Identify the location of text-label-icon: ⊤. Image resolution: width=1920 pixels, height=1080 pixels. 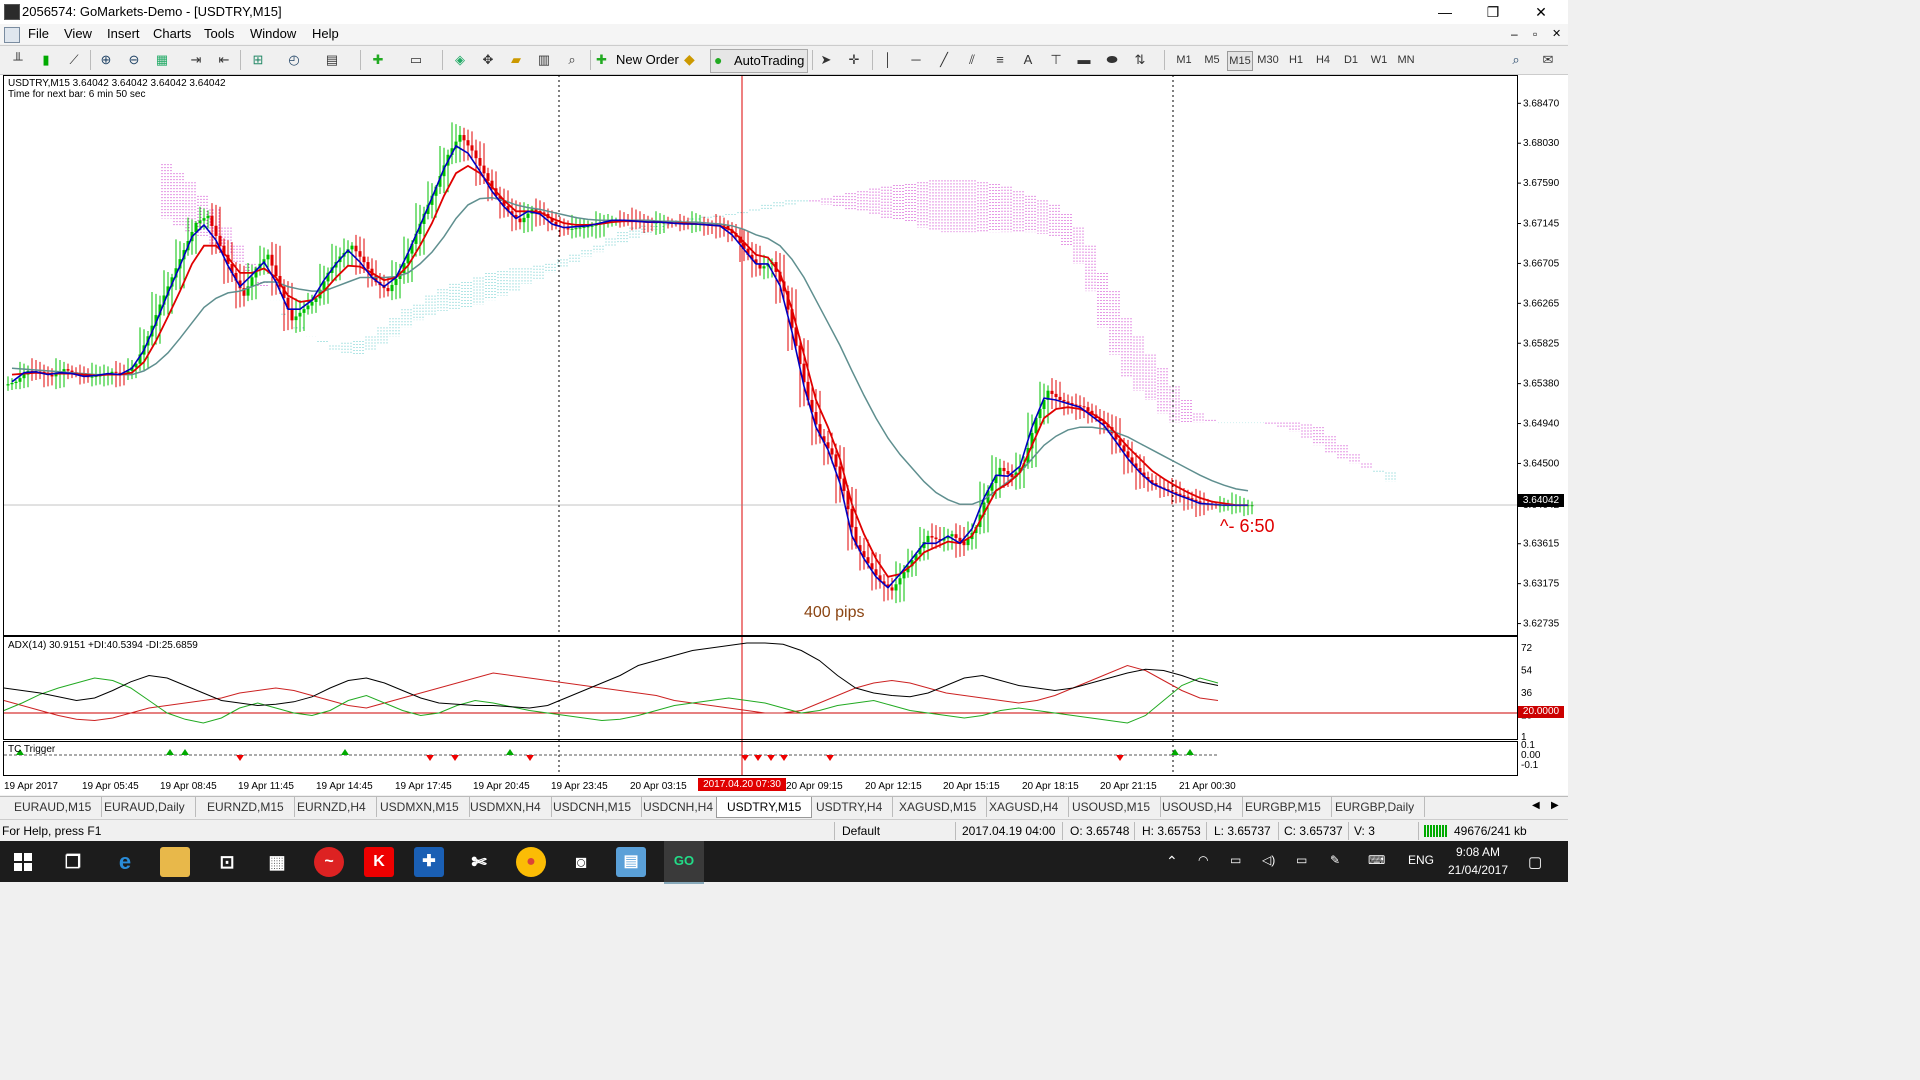
(1056, 60).